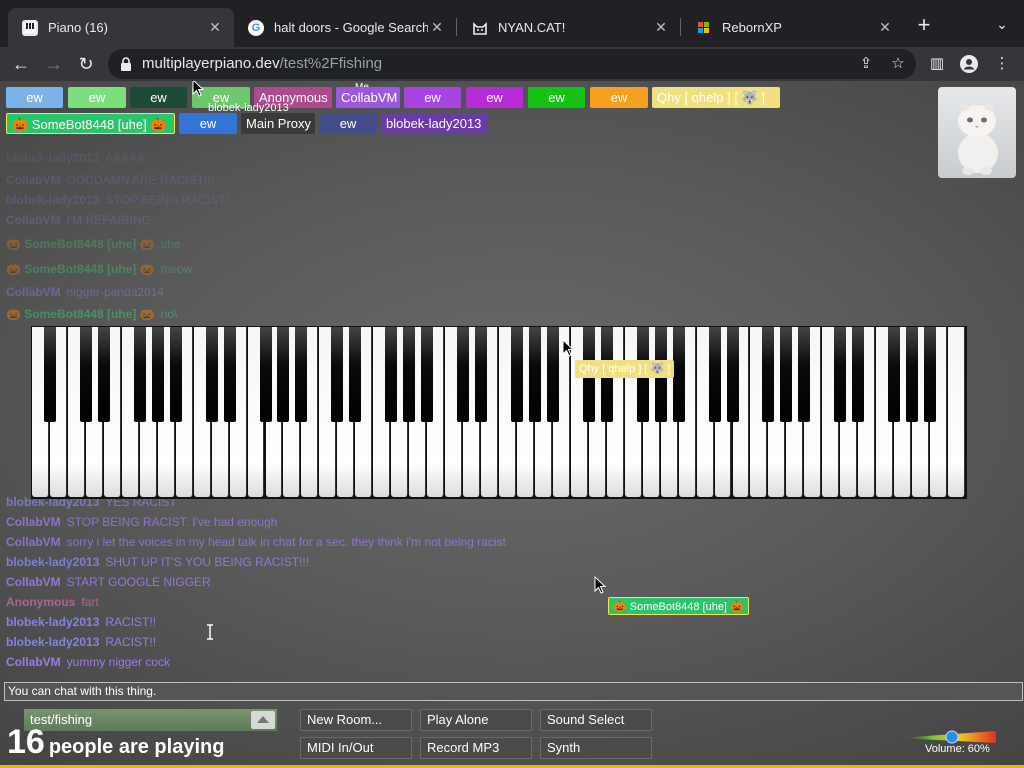 The width and height of the screenshot is (1024, 768). What do you see at coordinates (99, 269) in the screenshot?
I see `chat-message: 🎃 SomeBot8448 [uhe] 🎃 meow` at bounding box center [99, 269].